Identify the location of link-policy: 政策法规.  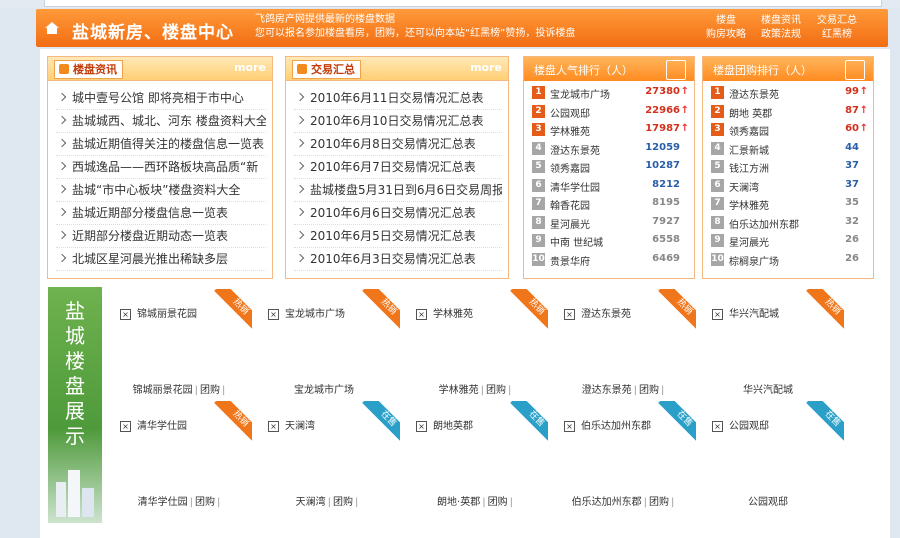
(781, 35).